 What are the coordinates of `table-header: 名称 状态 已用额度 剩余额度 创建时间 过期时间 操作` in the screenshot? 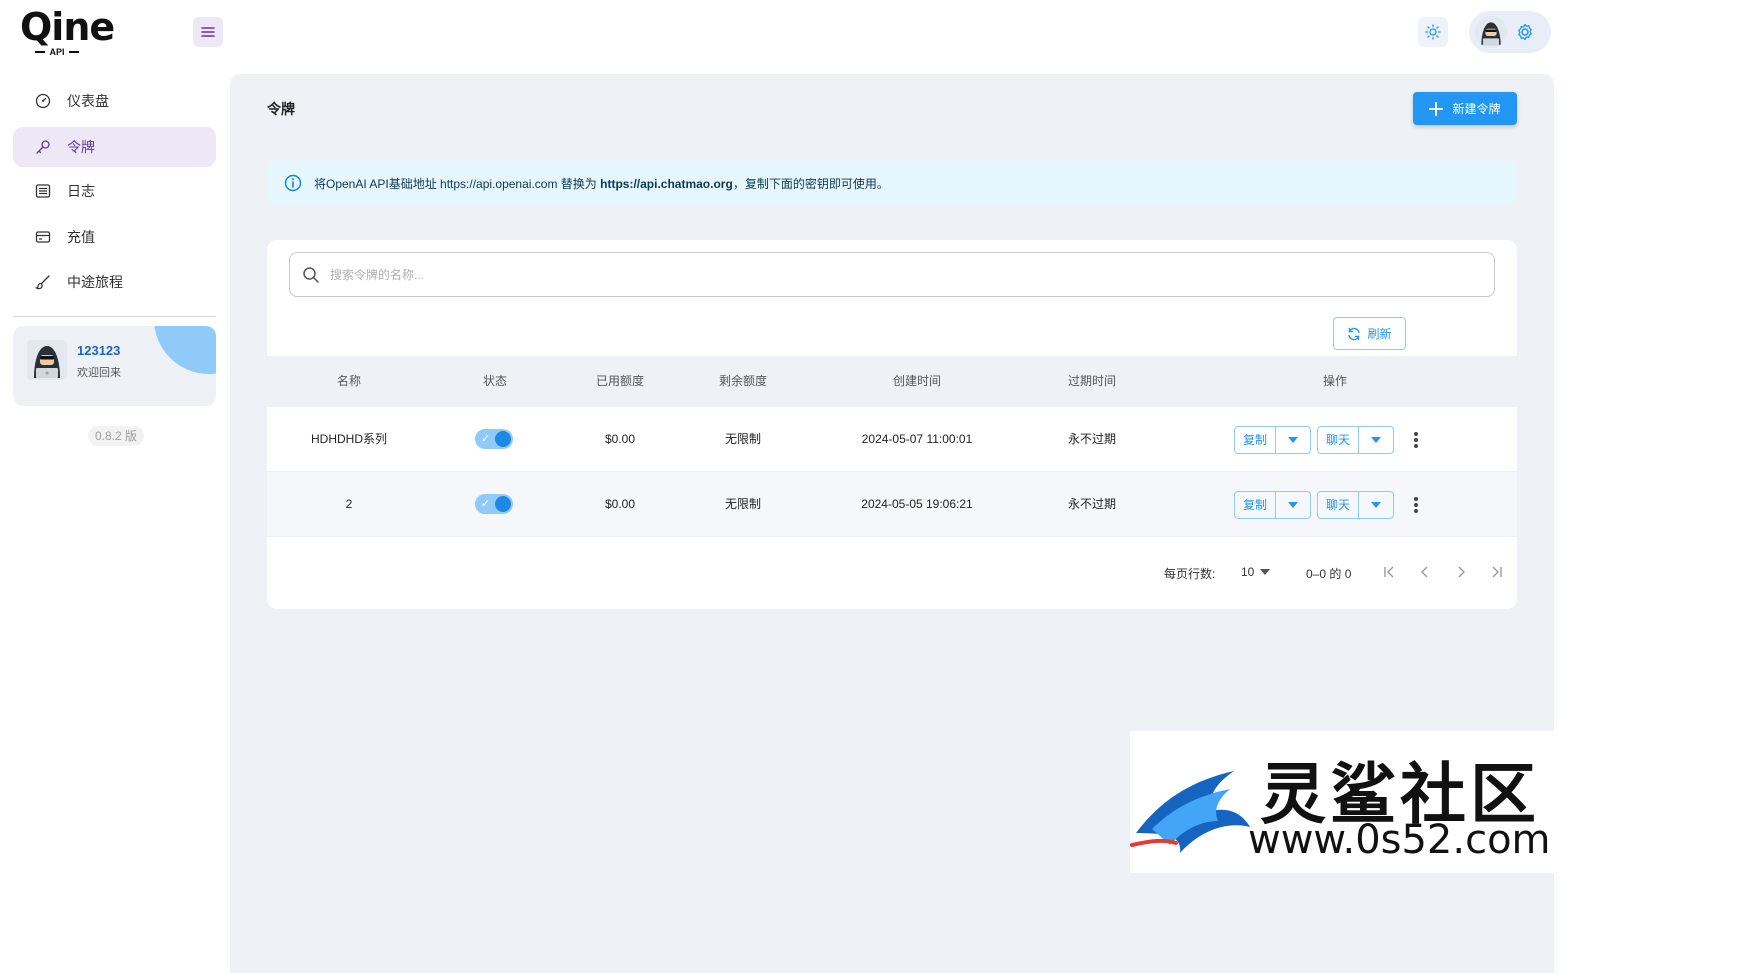 It's located at (892, 381).